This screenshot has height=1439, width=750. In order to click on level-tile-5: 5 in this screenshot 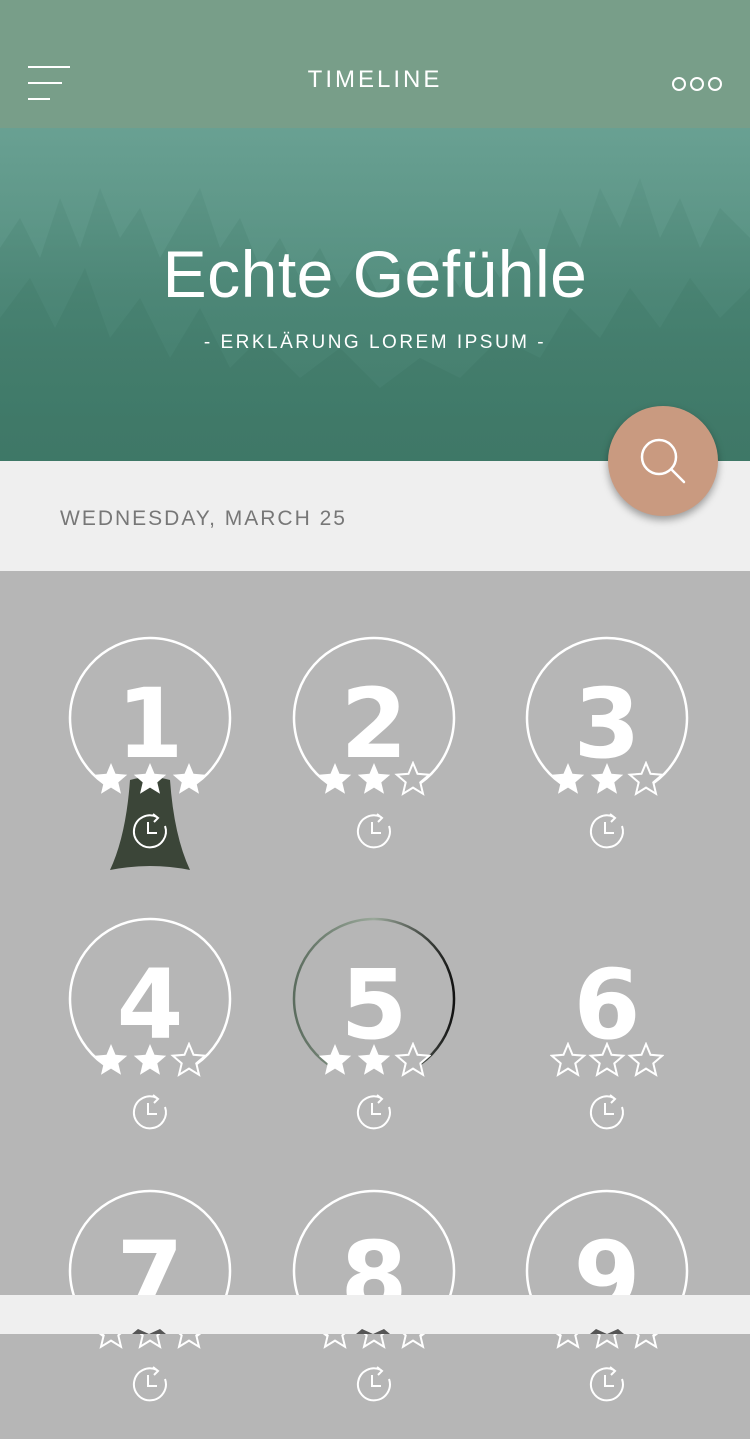, I will do `click(374, 1042)`.